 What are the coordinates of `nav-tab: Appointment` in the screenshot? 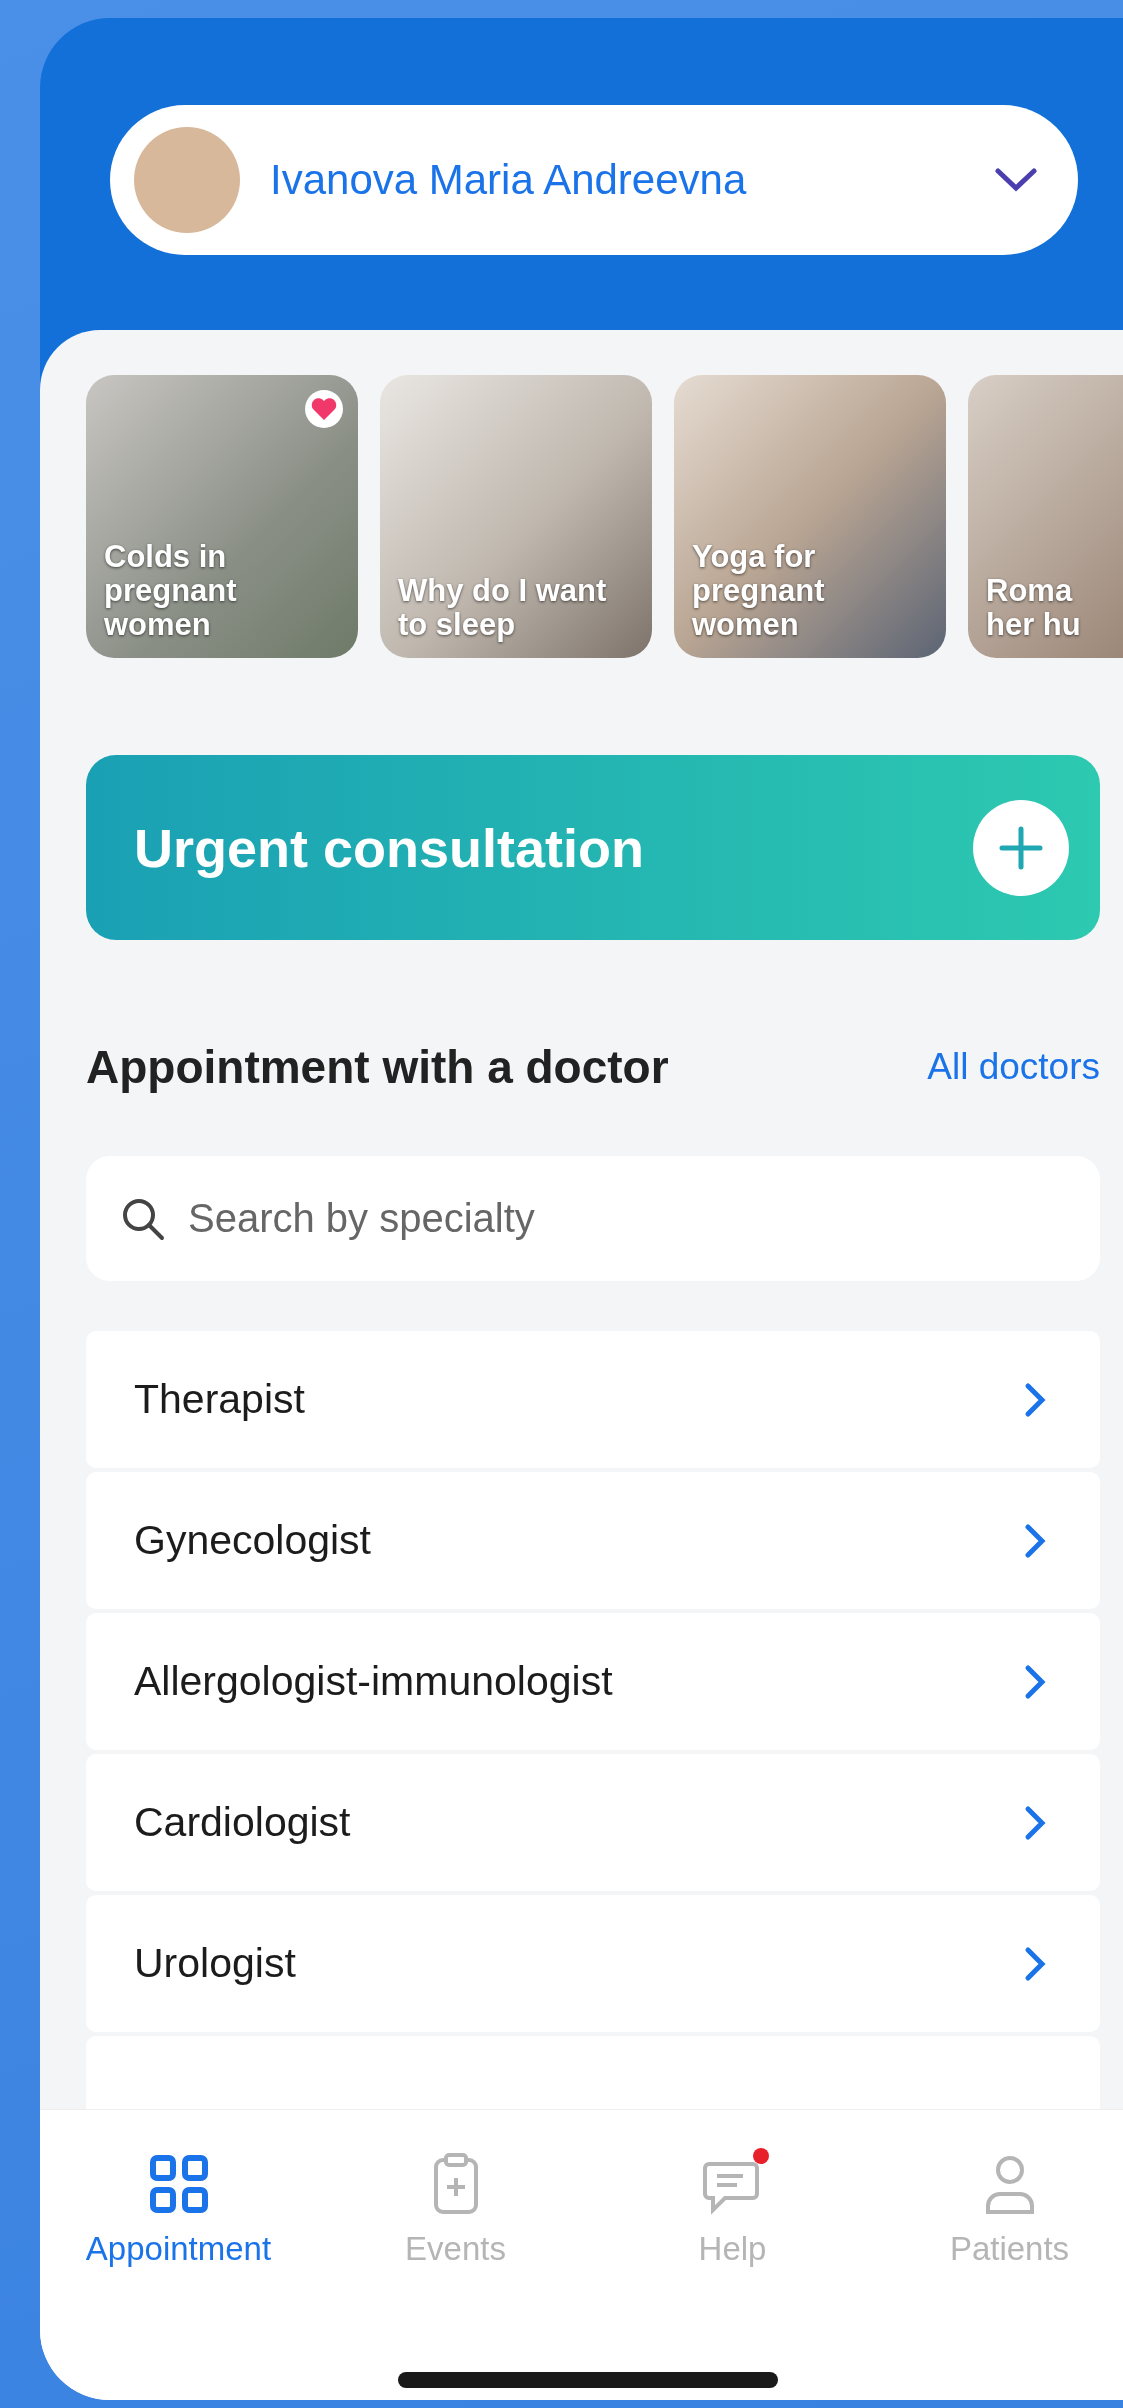 It's located at (178, 2195).